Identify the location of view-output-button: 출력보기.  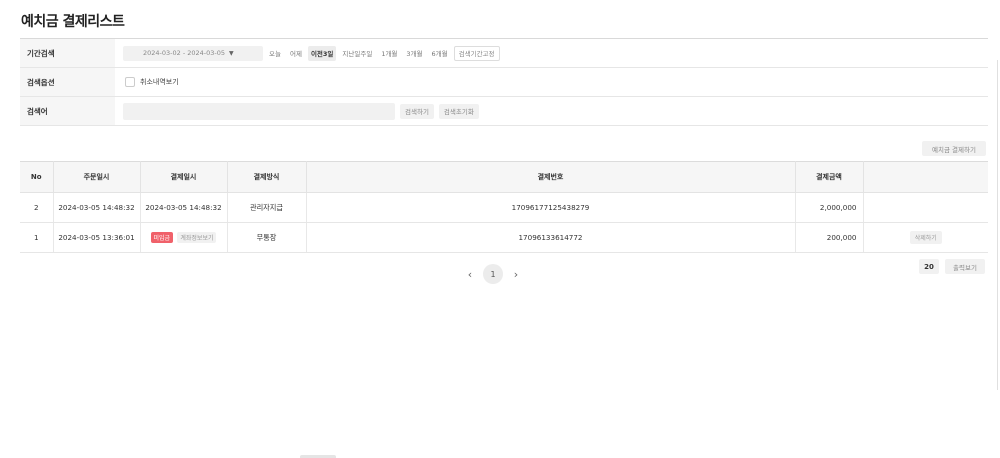
(965, 266).